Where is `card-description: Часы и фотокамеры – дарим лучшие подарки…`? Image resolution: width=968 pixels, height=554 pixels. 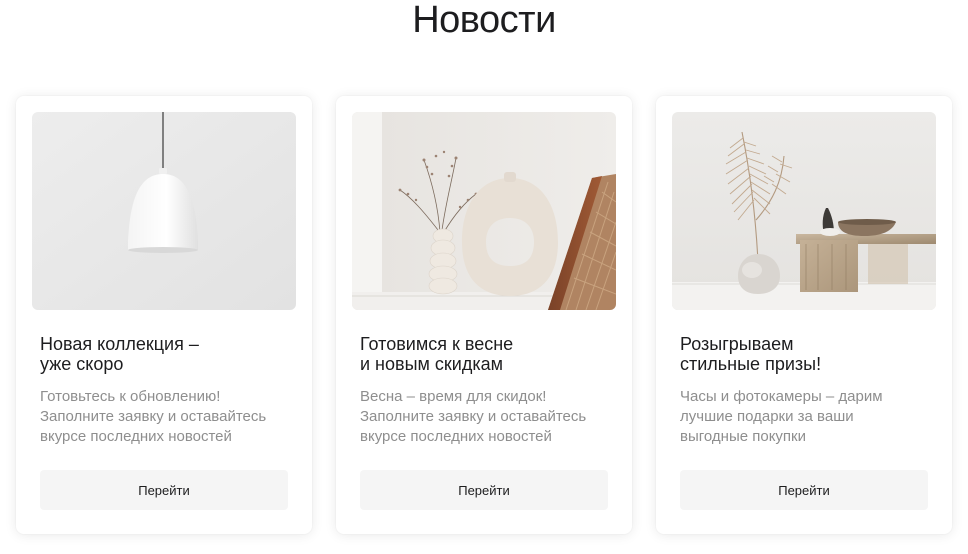
card-description: Часы и фотокамеры – дарим лучшие подарки… is located at coordinates (781, 416).